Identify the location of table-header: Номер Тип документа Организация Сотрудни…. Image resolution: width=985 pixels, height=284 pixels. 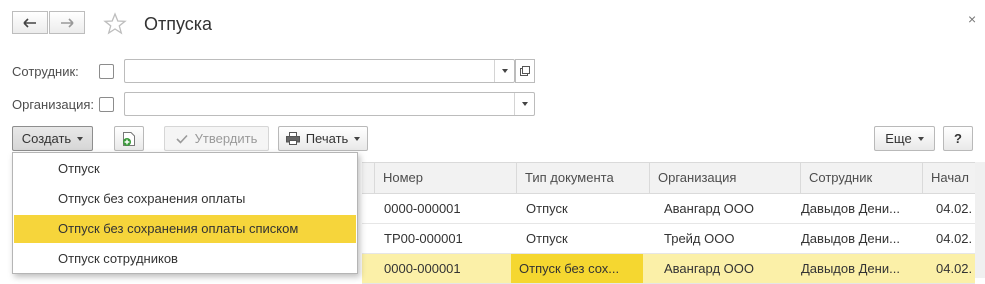
(668, 178).